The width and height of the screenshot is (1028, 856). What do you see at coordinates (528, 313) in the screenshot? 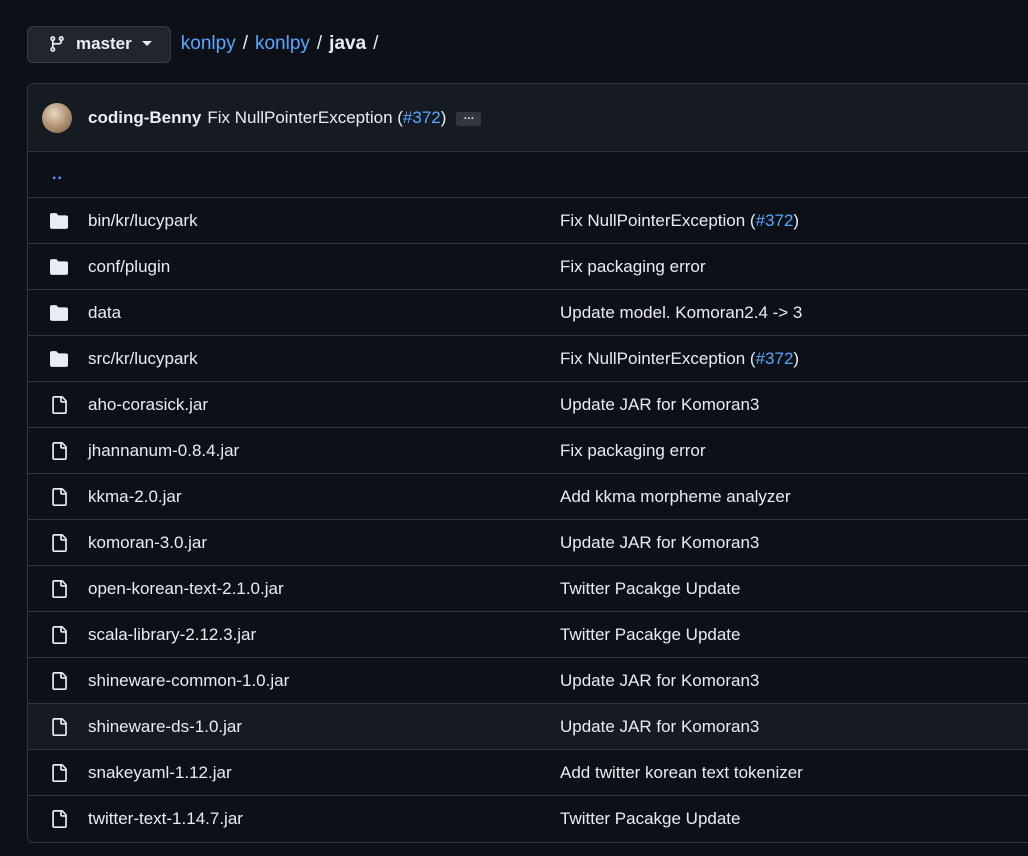
I see `file-row: data Update model. Komoran2.4 -> 3` at bounding box center [528, 313].